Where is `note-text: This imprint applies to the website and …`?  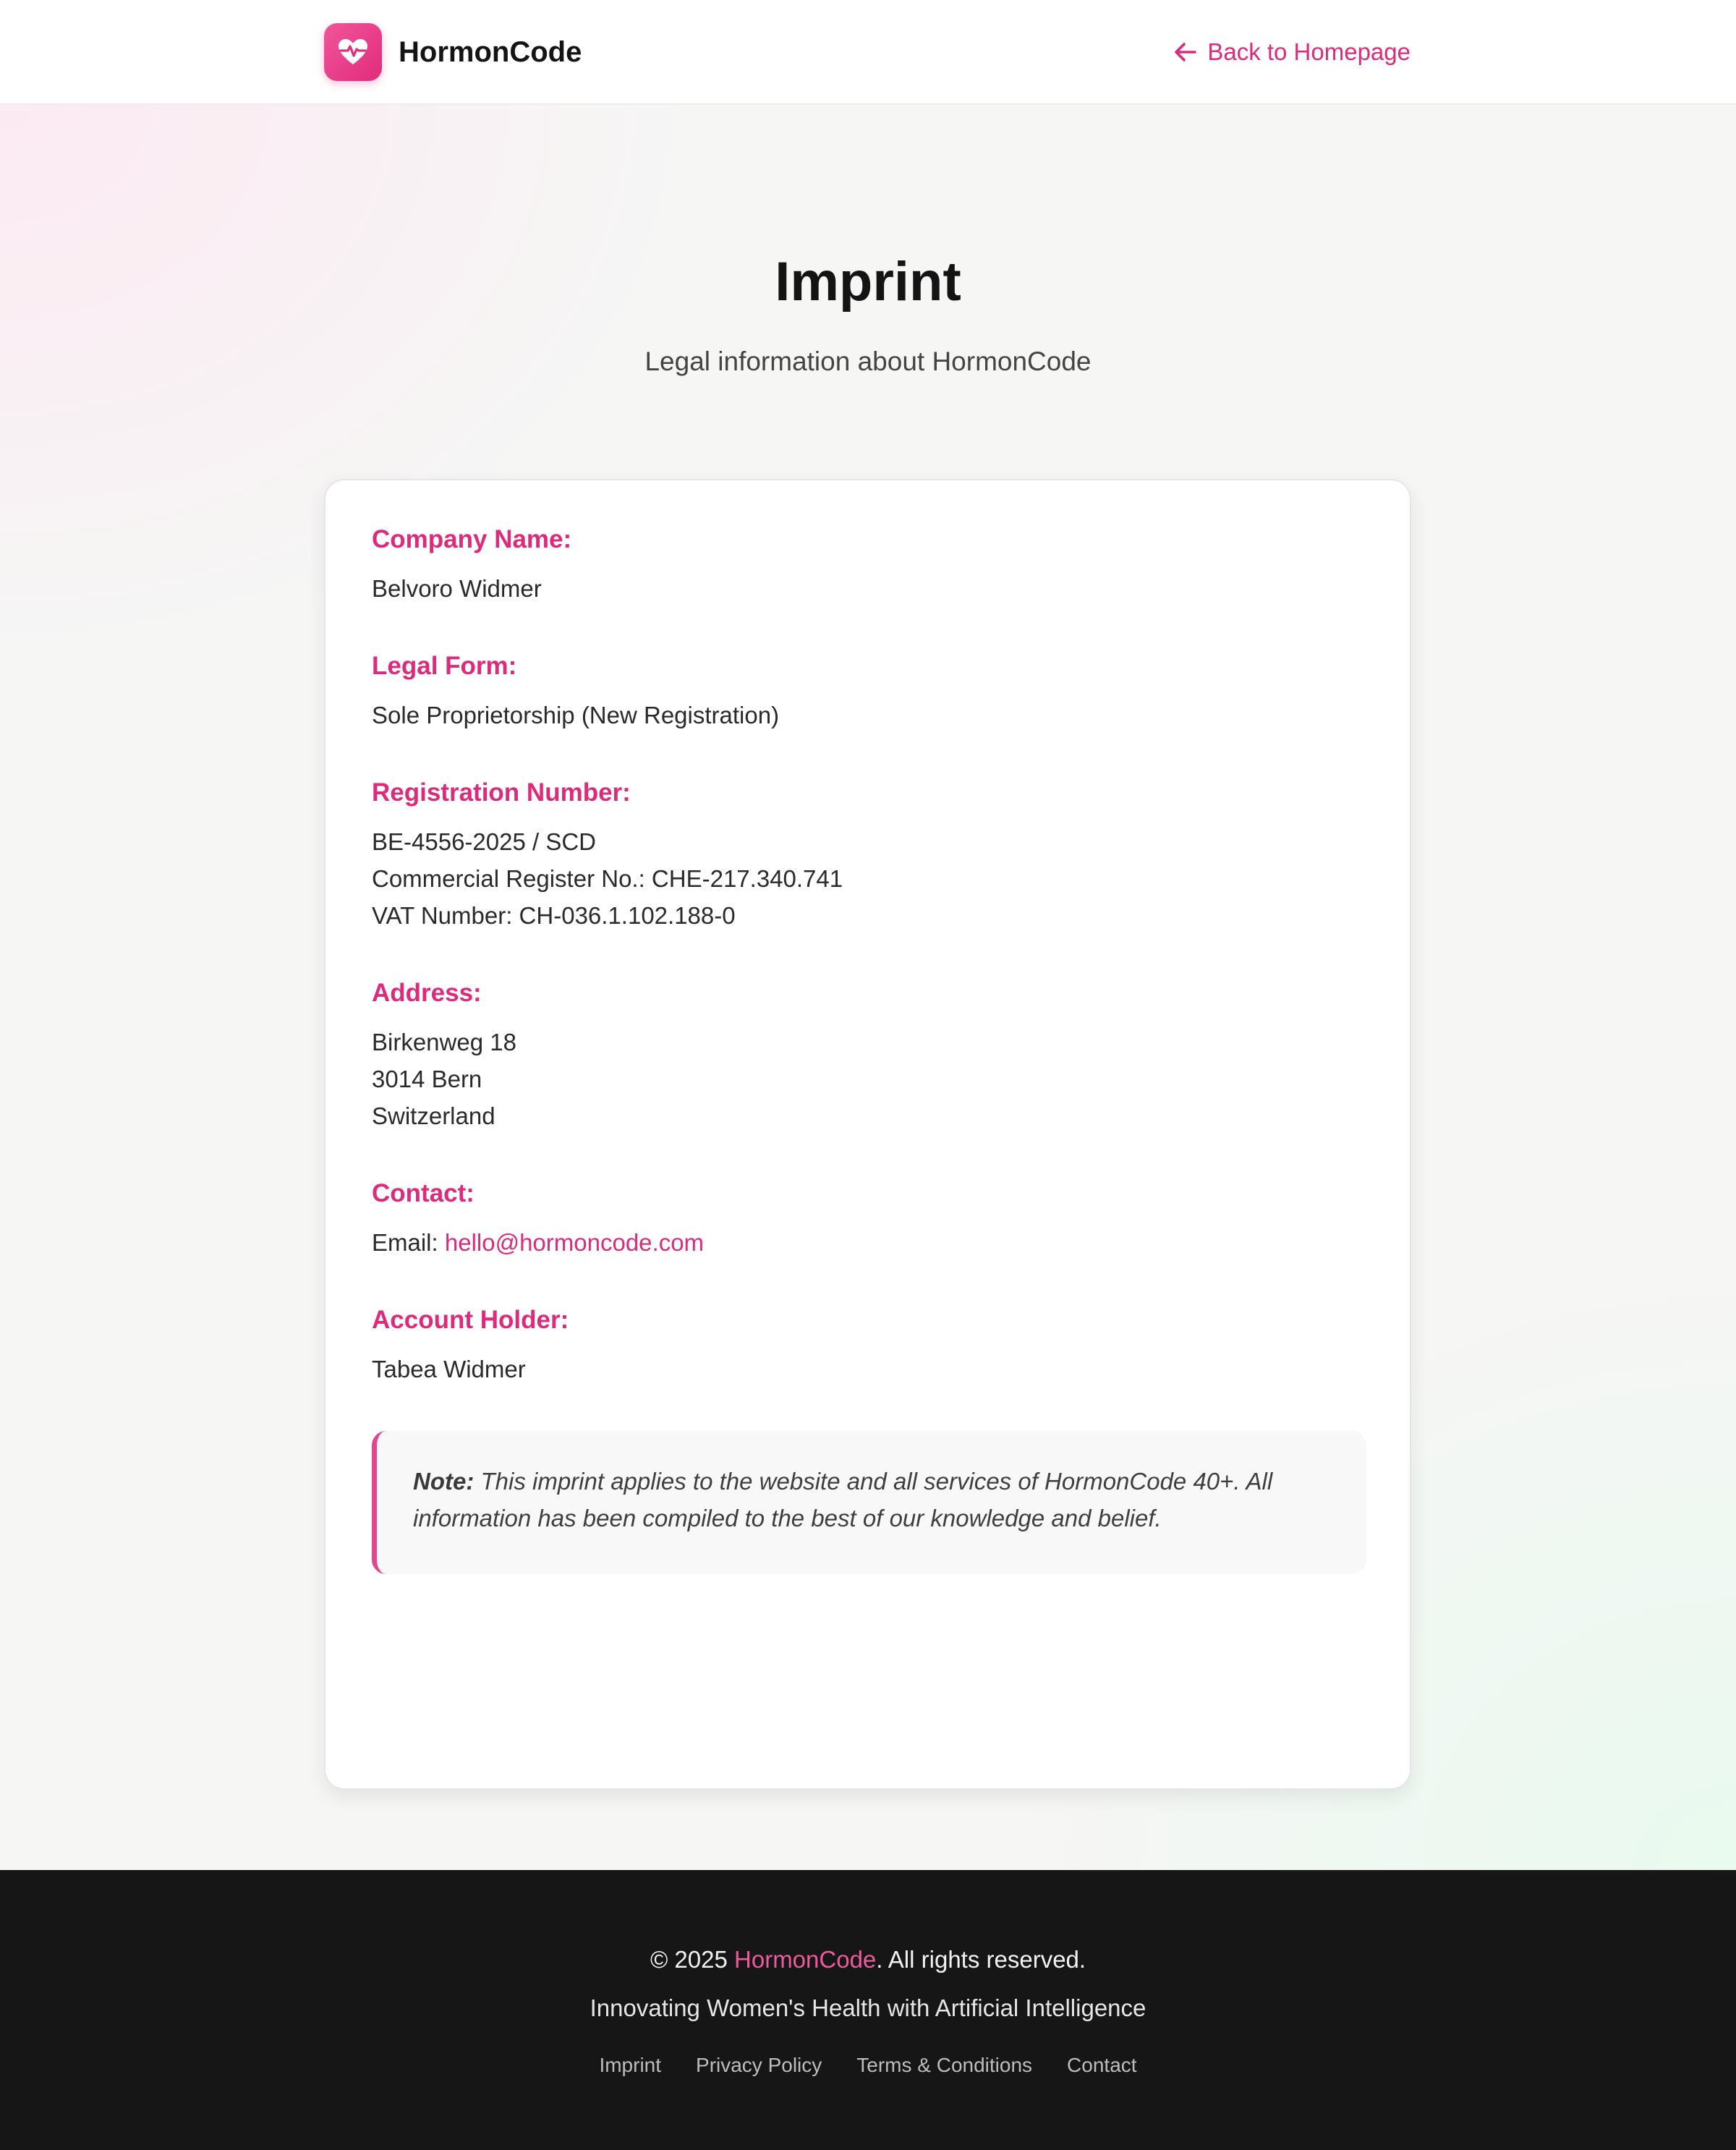 note-text: This imprint applies to the website and … is located at coordinates (843, 1499).